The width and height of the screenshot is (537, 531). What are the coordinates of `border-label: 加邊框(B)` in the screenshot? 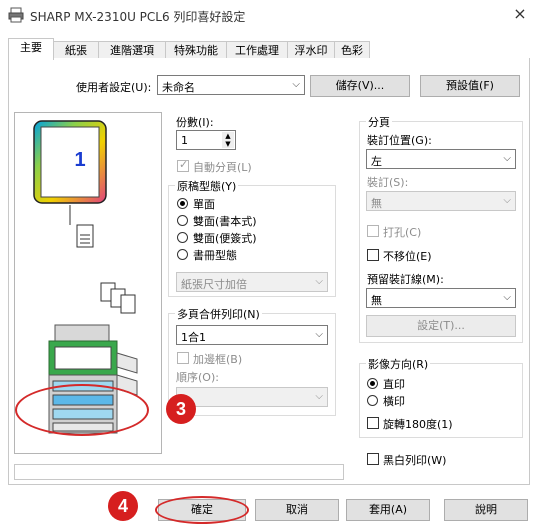 It's located at (218, 359).